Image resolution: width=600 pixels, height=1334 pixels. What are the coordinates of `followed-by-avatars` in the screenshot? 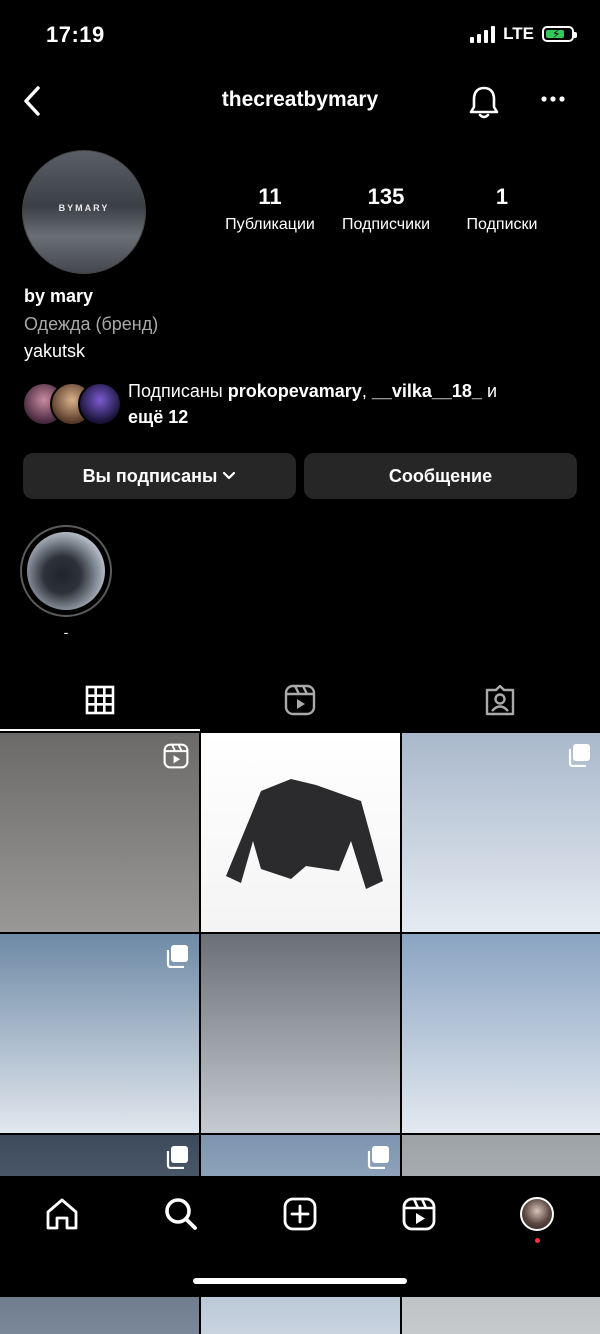 It's located at (72, 403).